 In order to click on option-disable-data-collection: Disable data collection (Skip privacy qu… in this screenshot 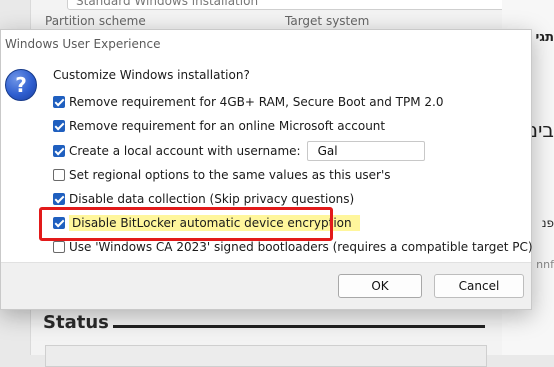, I will do `click(203, 199)`.